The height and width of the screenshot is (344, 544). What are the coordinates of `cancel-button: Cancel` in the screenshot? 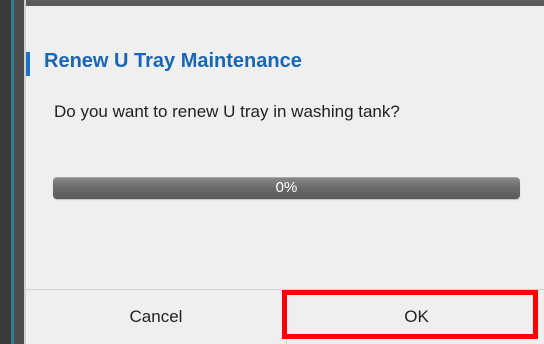 It's located at (156, 317).